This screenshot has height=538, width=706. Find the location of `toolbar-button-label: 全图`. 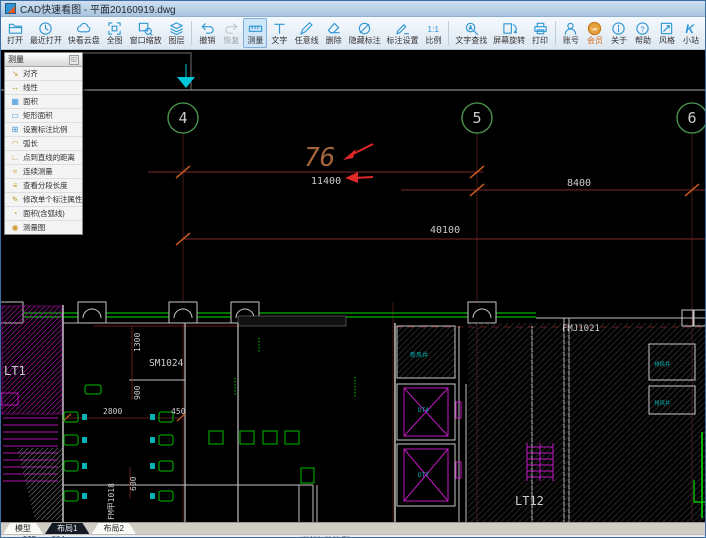

toolbar-button-label: 全图 is located at coordinates (114, 40).